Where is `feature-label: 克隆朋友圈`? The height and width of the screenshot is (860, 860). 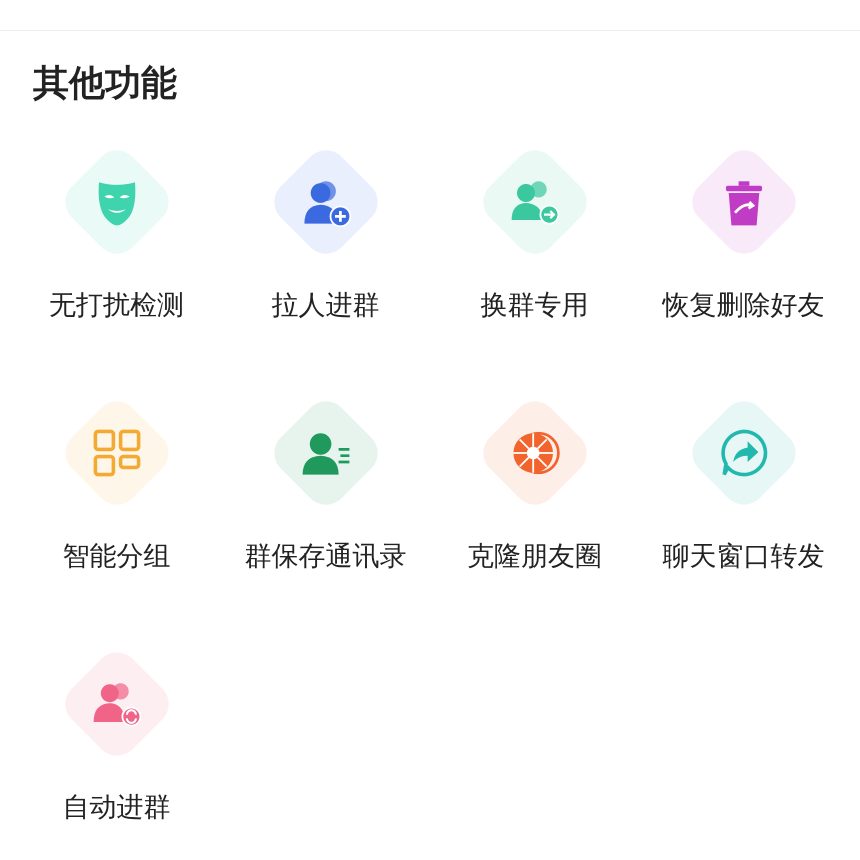 feature-label: 克隆朋友圈 is located at coordinates (534, 557).